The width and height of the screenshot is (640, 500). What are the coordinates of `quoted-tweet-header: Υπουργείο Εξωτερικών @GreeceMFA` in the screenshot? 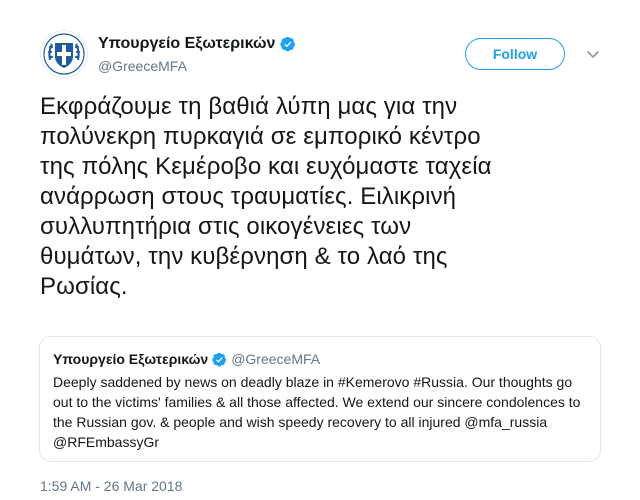 It's located at (320, 359).